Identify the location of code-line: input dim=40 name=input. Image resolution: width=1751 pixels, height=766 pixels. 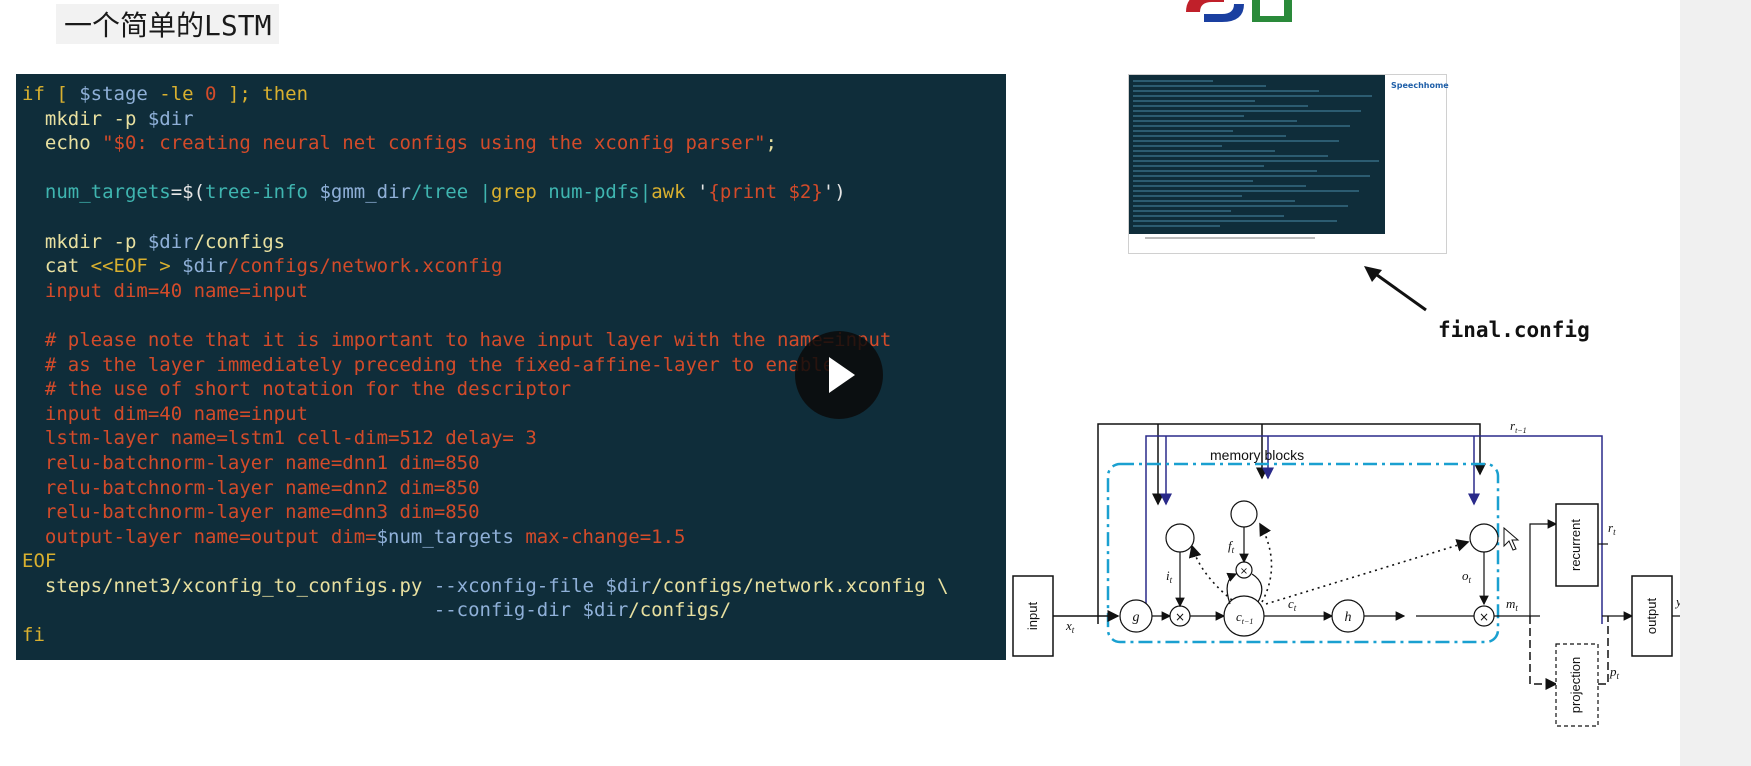
(165, 290).